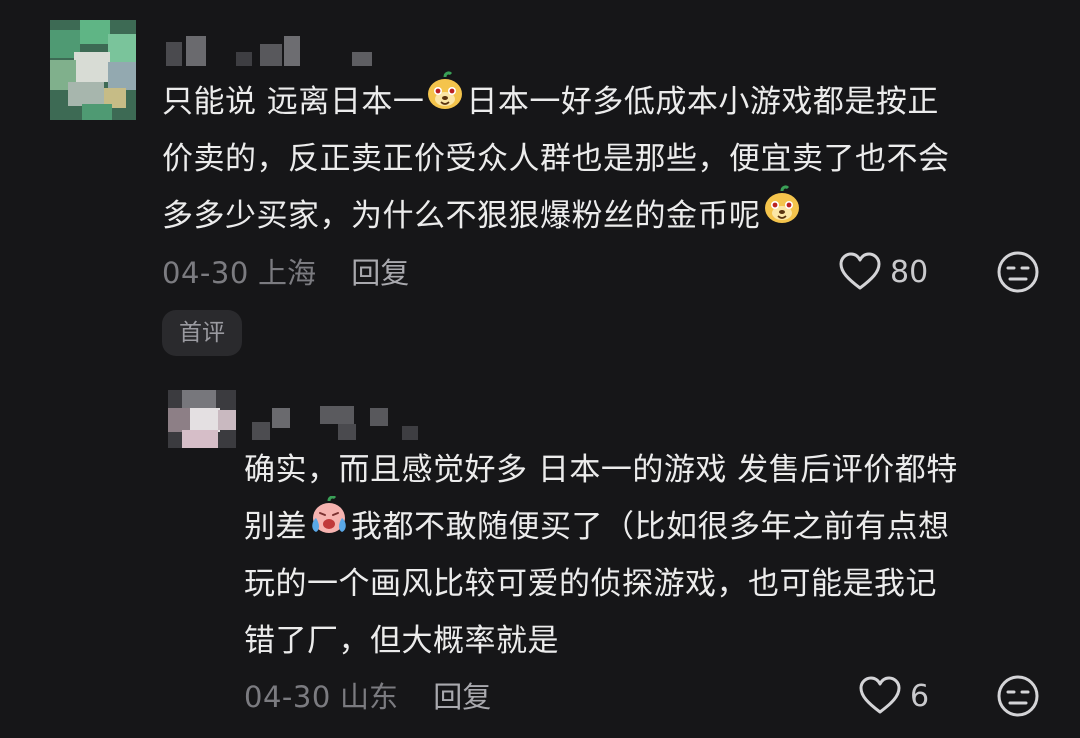 This screenshot has height=738, width=1080. Describe the element at coordinates (329, 525) in the screenshot. I see `crying-face-emoji` at that location.